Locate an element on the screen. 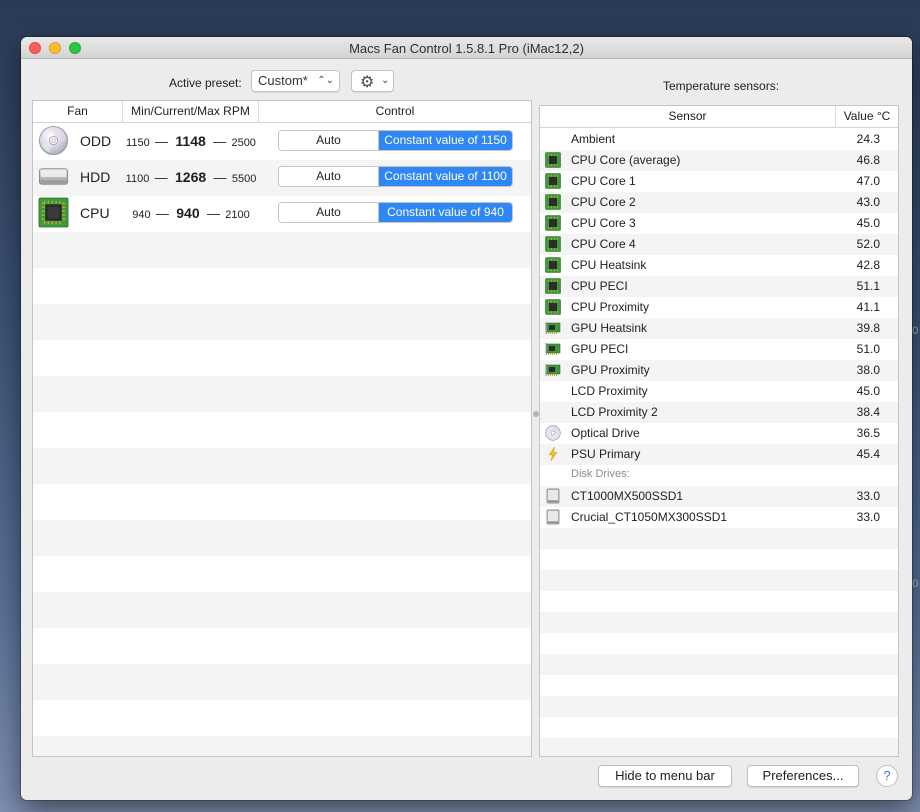 Image resolution: width=920 pixels, height=812 pixels. sensor-value: 45.0 is located at coordinates (868, 223).